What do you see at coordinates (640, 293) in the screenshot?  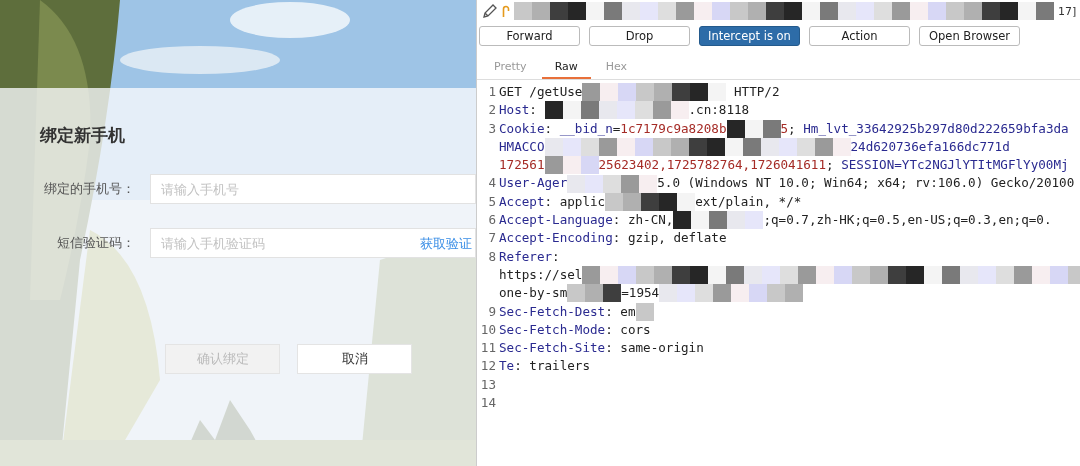 I see `code-text: =1954` at bounding box center [640, 293].